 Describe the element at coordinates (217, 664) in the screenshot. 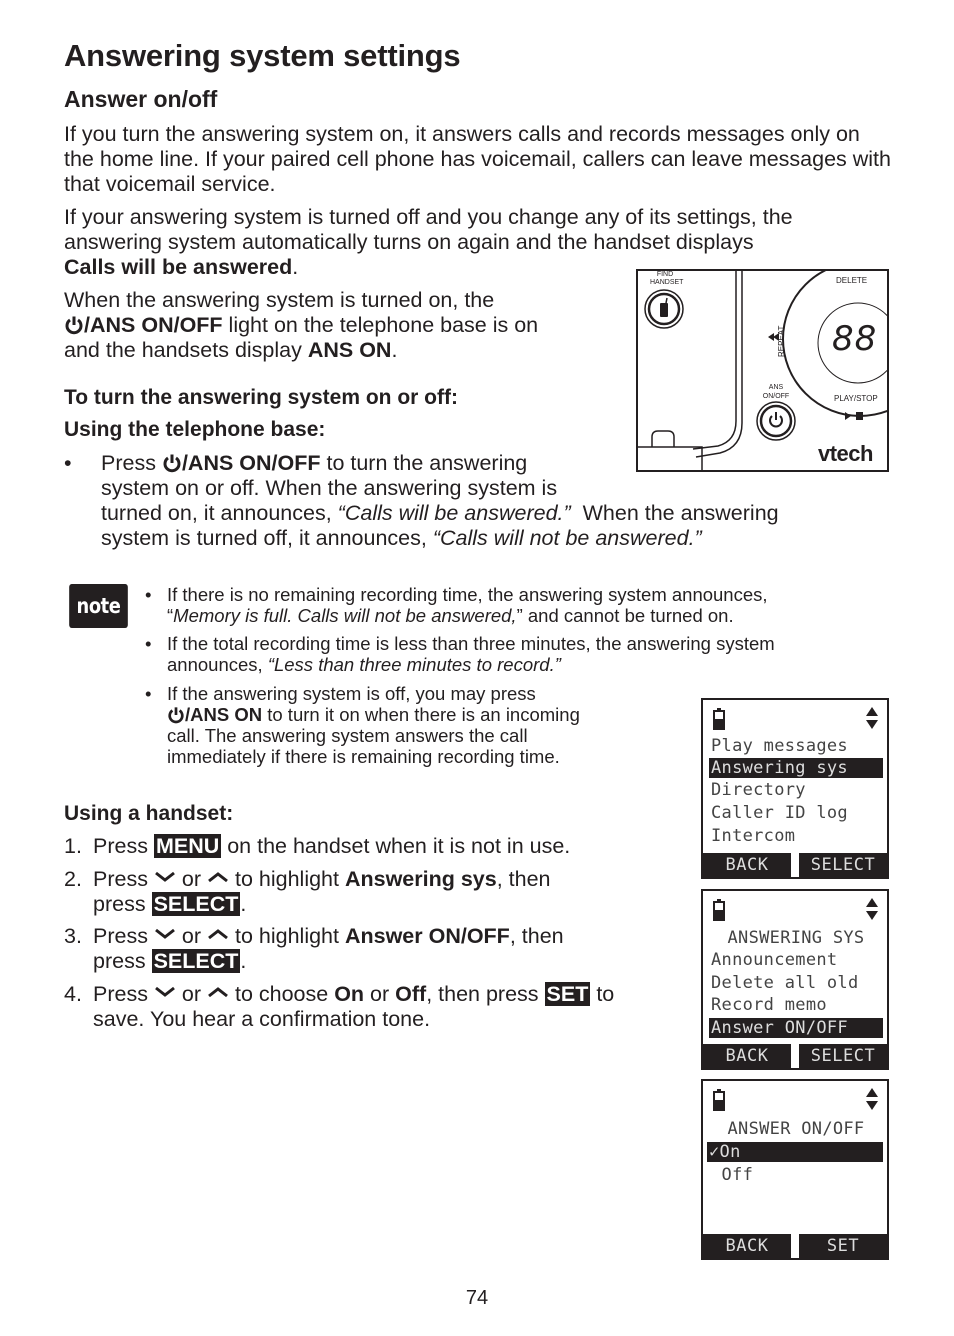

I see `announces-text: announces,` at that location.